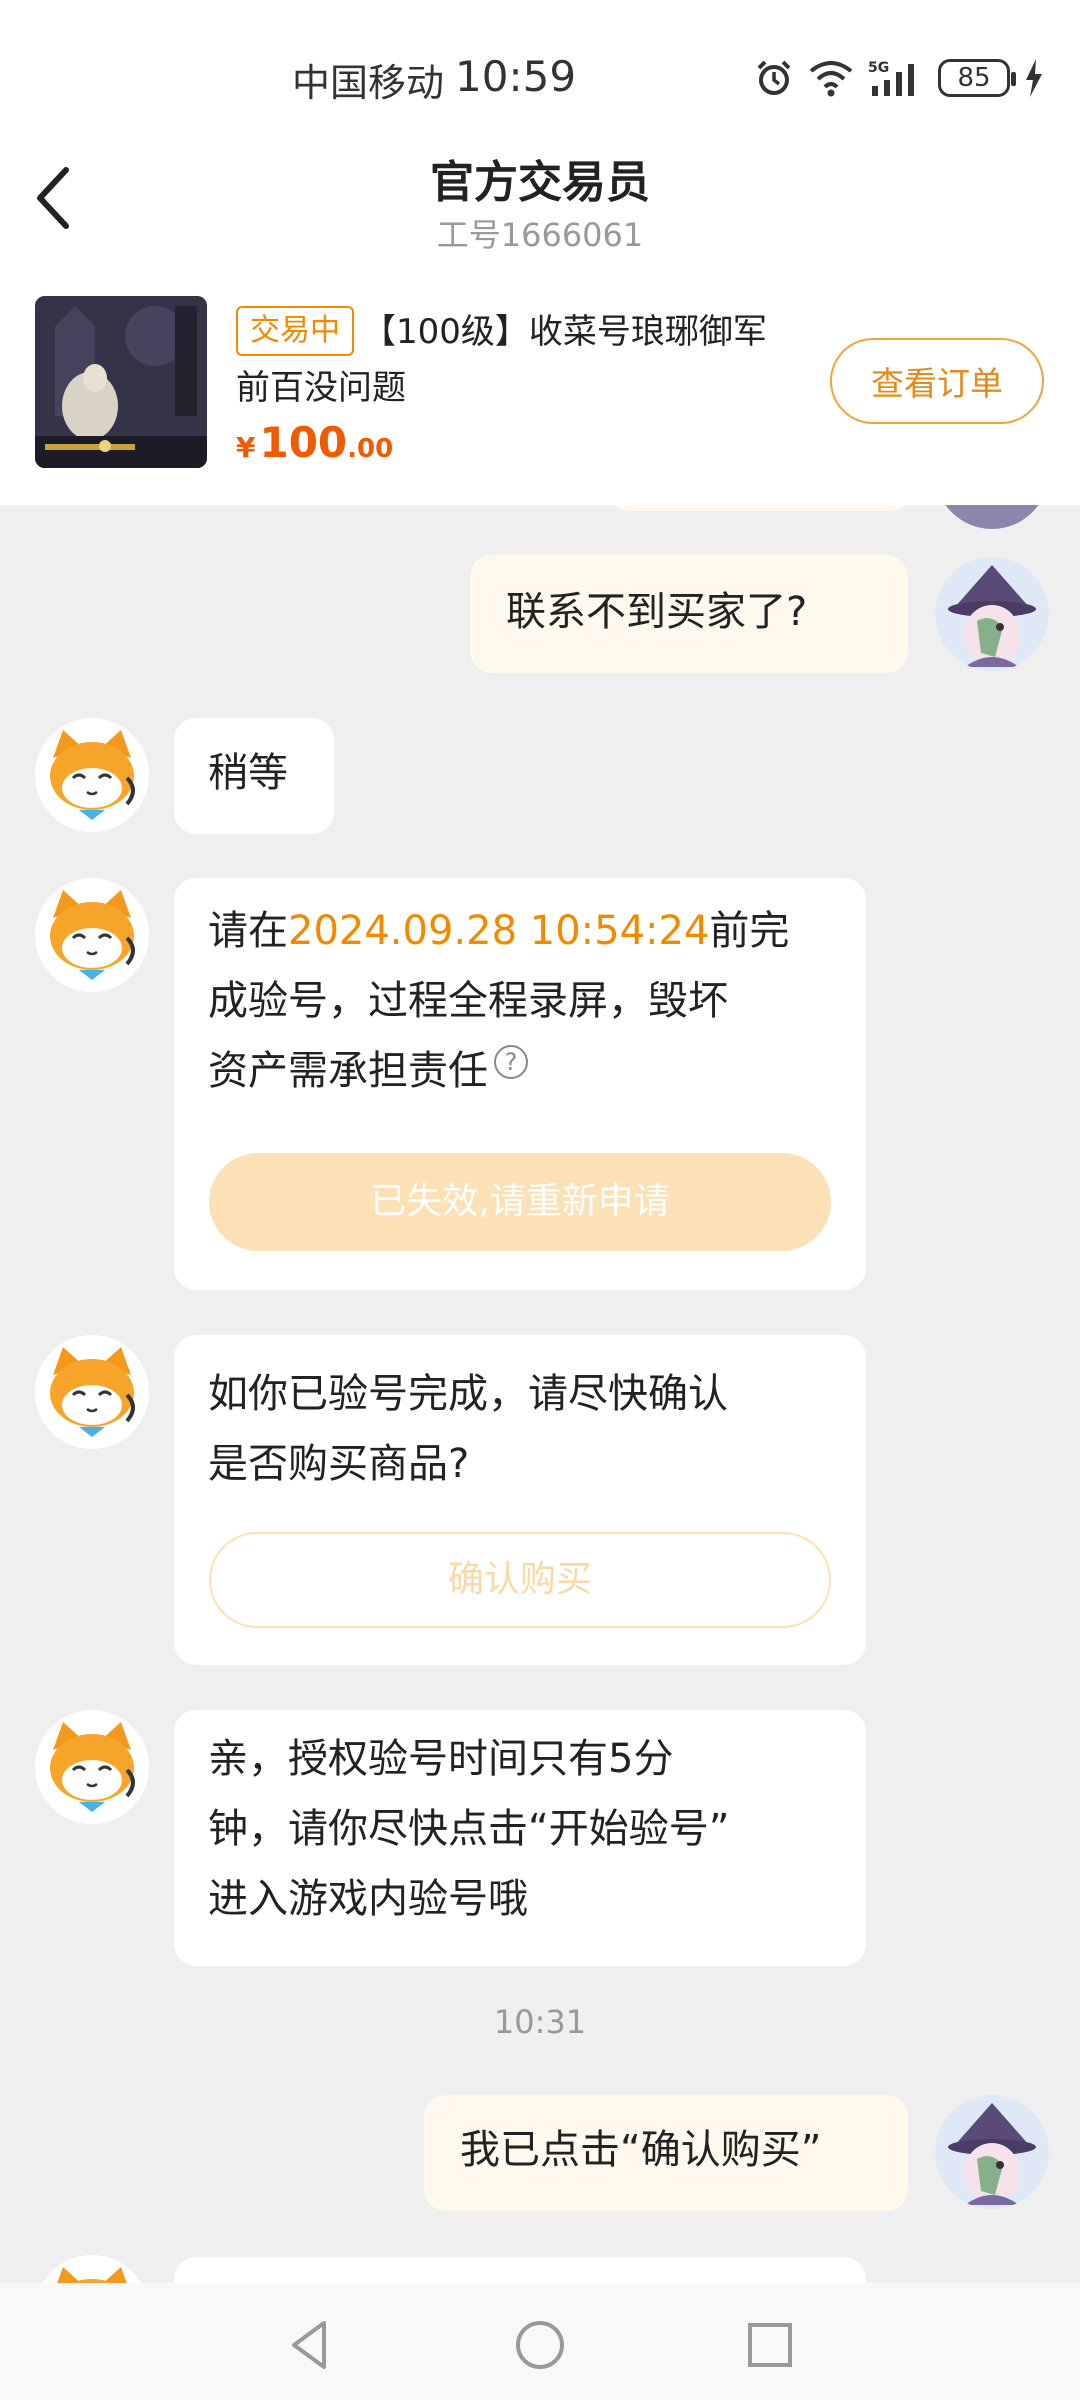  Describe the element at coordinates (540, 235) in the screenshot. I see `agent-id: 工号1666061` at that location.